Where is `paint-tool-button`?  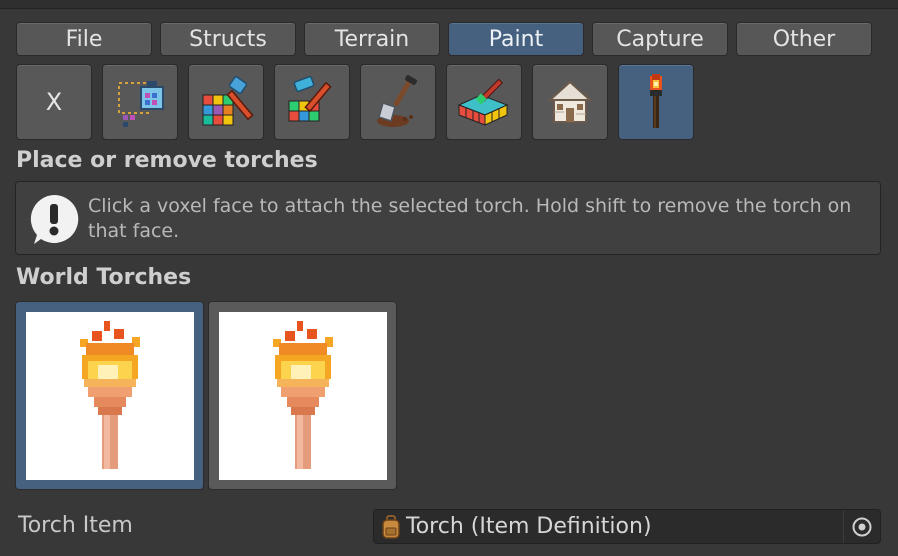
paint-tool-button is located at coordinates (484, 102).